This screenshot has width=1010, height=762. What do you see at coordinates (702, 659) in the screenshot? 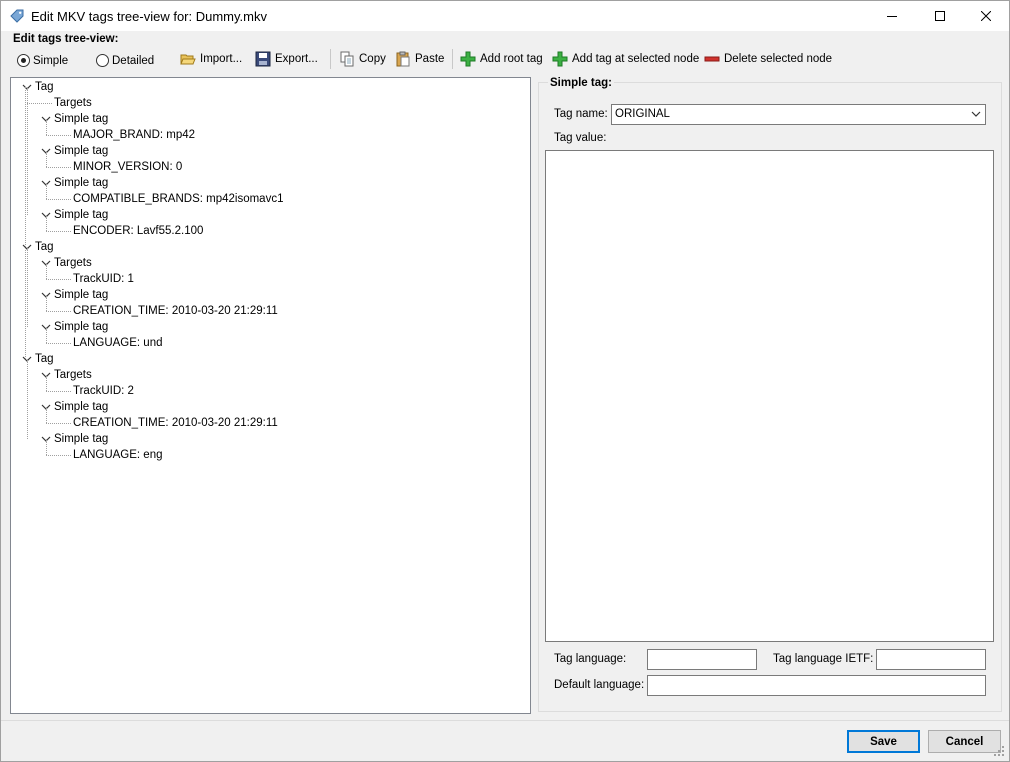
I see `tag-language-field` at bounding box center [702, 659].